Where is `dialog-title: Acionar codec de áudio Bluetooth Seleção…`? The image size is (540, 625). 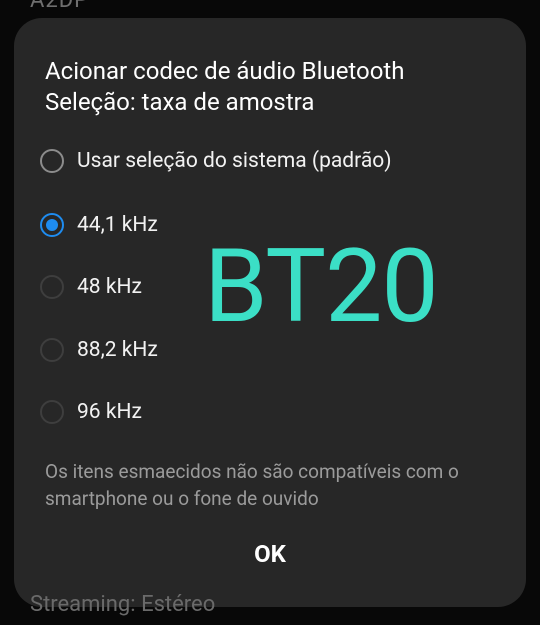 dialog-title: Acionar codec de áudio Bluetooth Seleção… is located at coordinates (280, 87).